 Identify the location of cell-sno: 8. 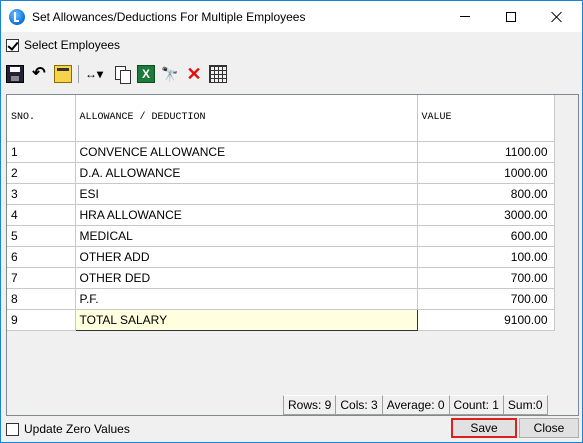
(41, 299).